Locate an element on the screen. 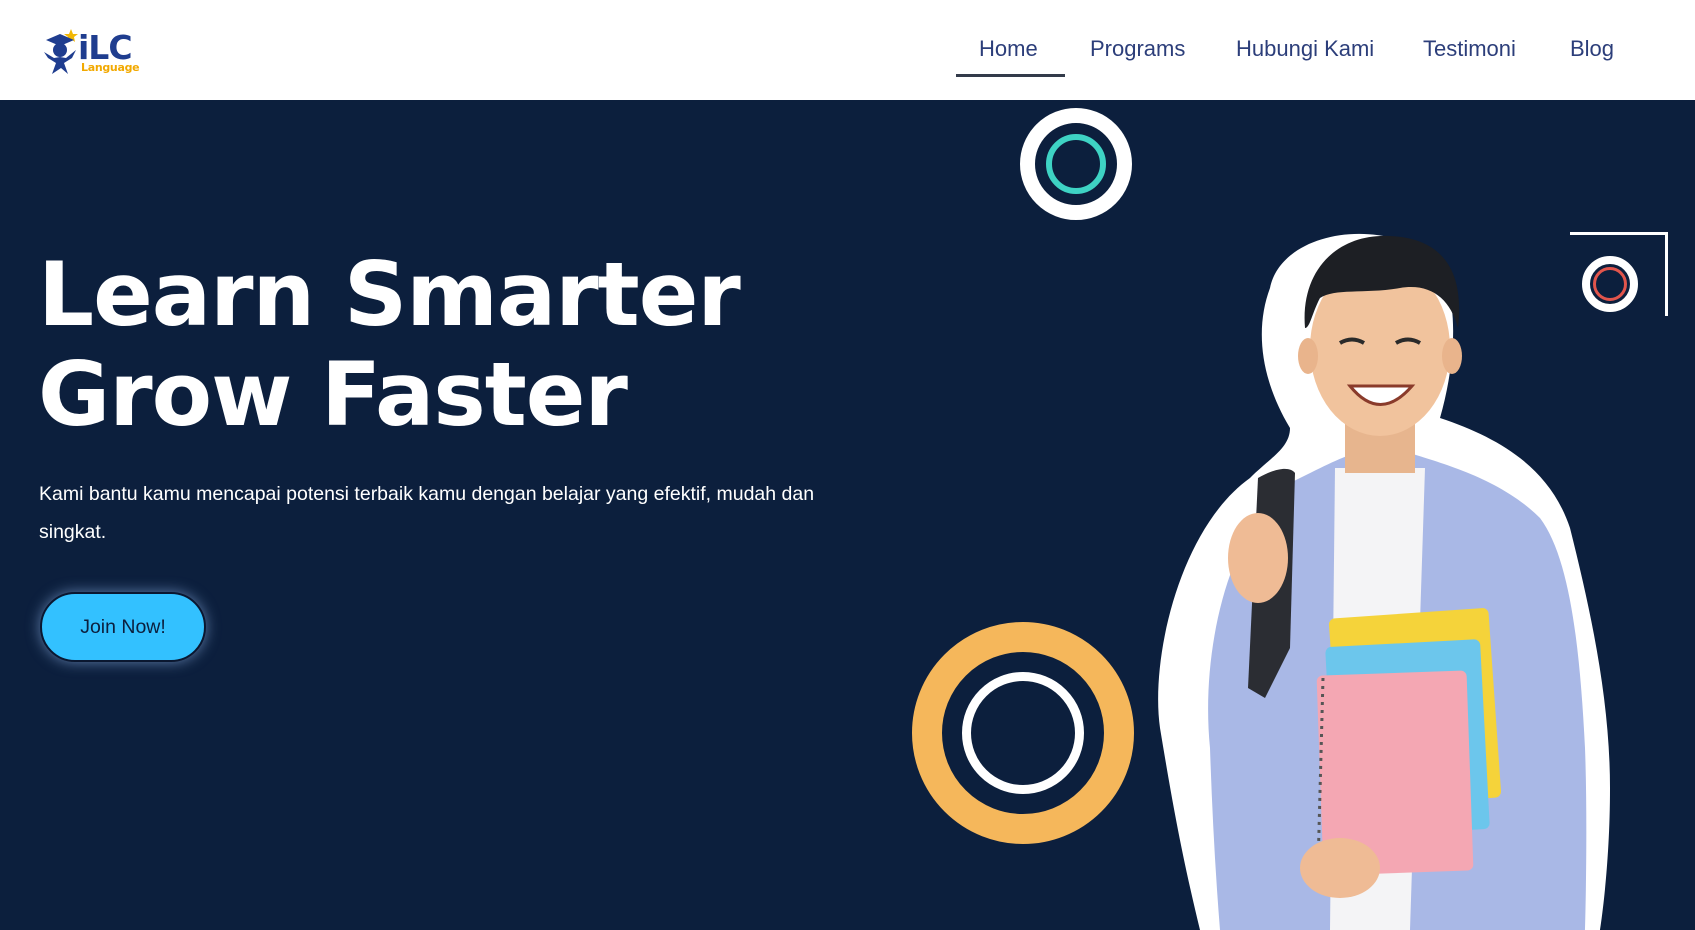  nav-home: Home is located at coordinates (1008, 49).